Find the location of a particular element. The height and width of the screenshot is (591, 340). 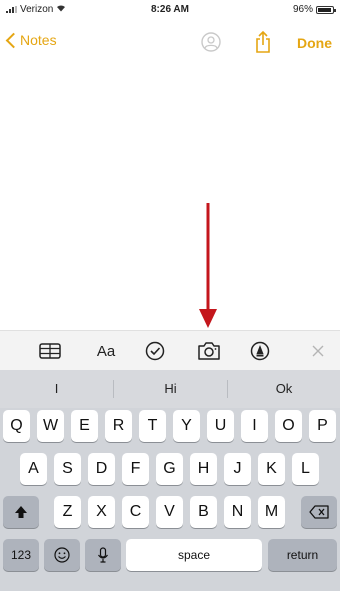

markup-pen-icon is located at coordinates (260, 351).